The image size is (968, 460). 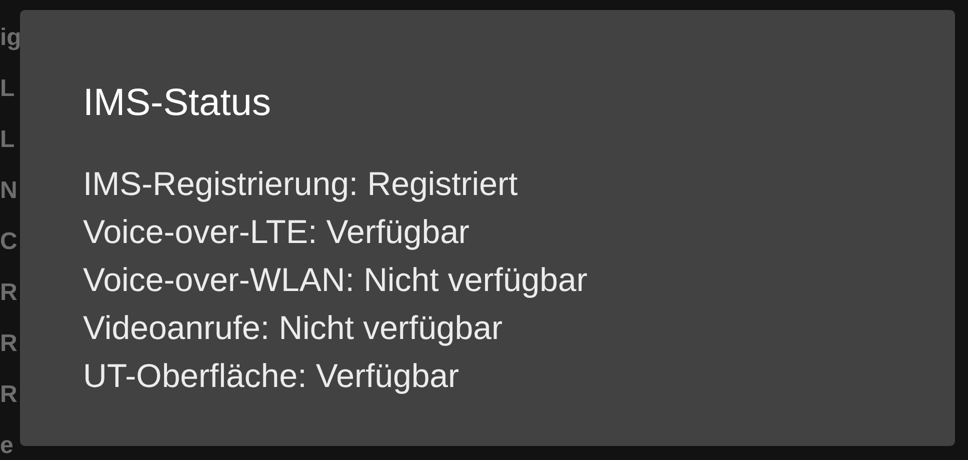 I want to click on status-line: UT-Oberfläche: Verfügbar, so click(x=271, y=376).